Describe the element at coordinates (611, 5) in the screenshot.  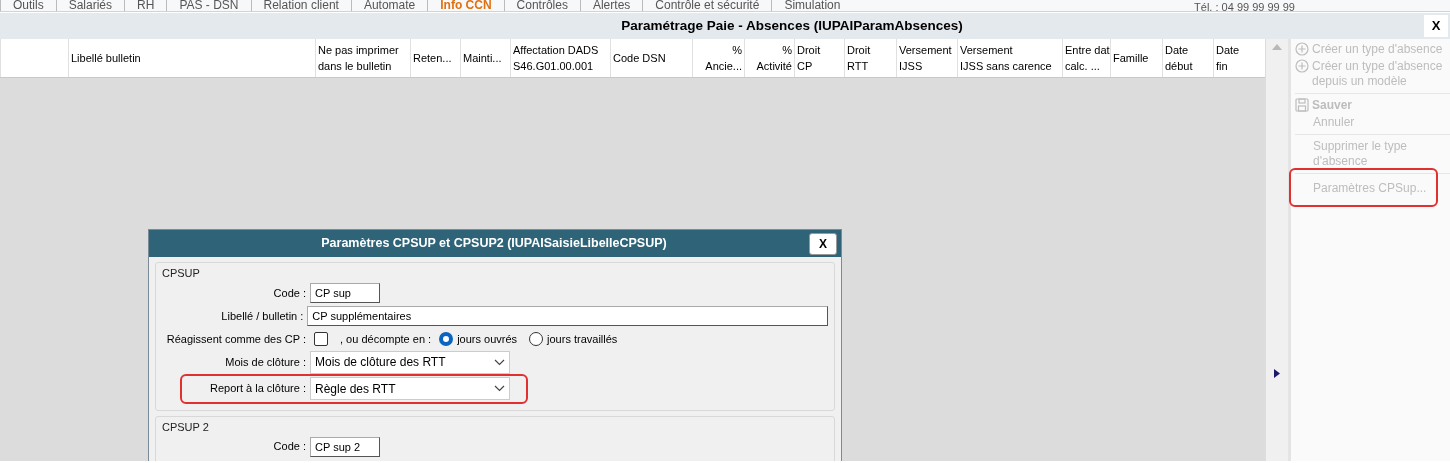
I see `menu-item: Alertes` at that location.